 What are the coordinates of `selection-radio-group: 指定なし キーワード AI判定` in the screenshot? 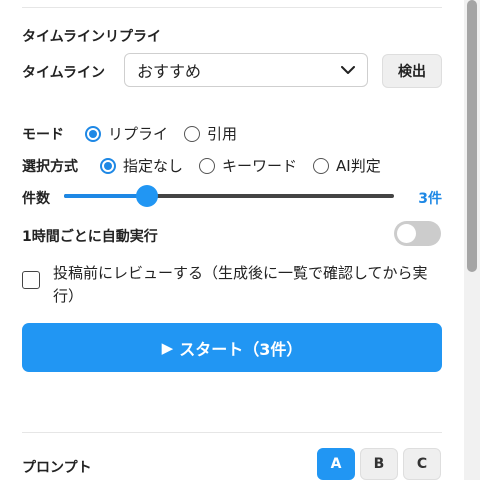 It's located at (248, 165).